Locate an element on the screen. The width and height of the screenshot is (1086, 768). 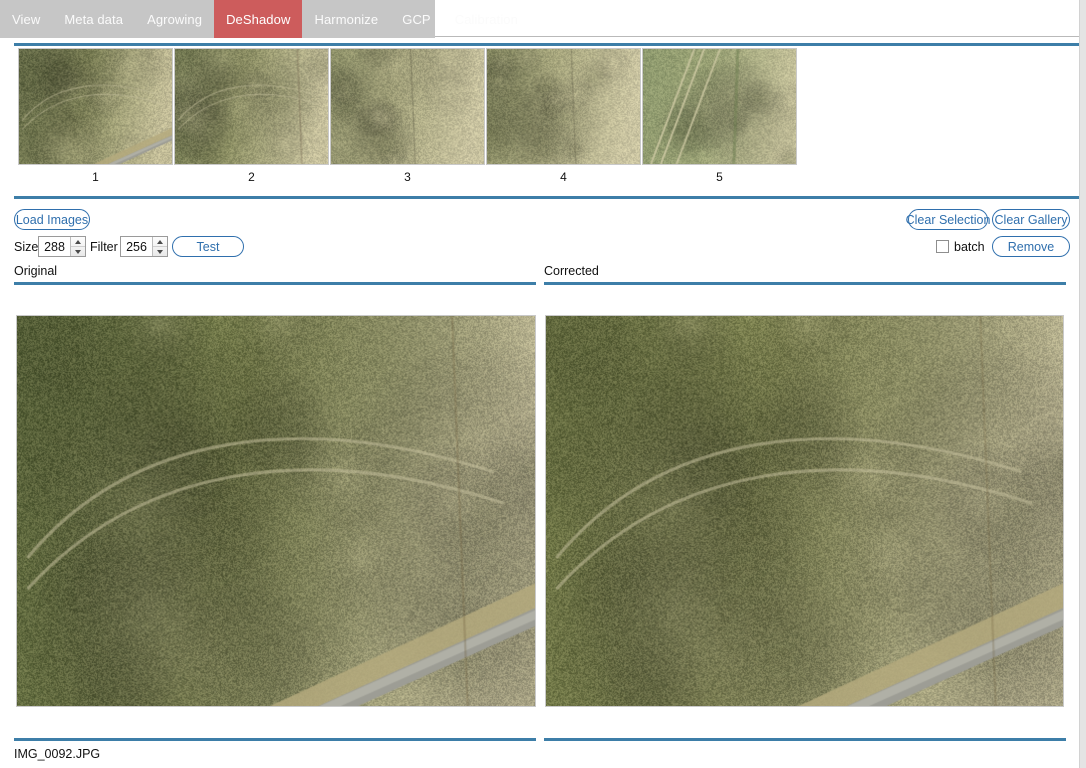
clear-gallery-label: Clear Gallery is located at coordinates (1031, 219).